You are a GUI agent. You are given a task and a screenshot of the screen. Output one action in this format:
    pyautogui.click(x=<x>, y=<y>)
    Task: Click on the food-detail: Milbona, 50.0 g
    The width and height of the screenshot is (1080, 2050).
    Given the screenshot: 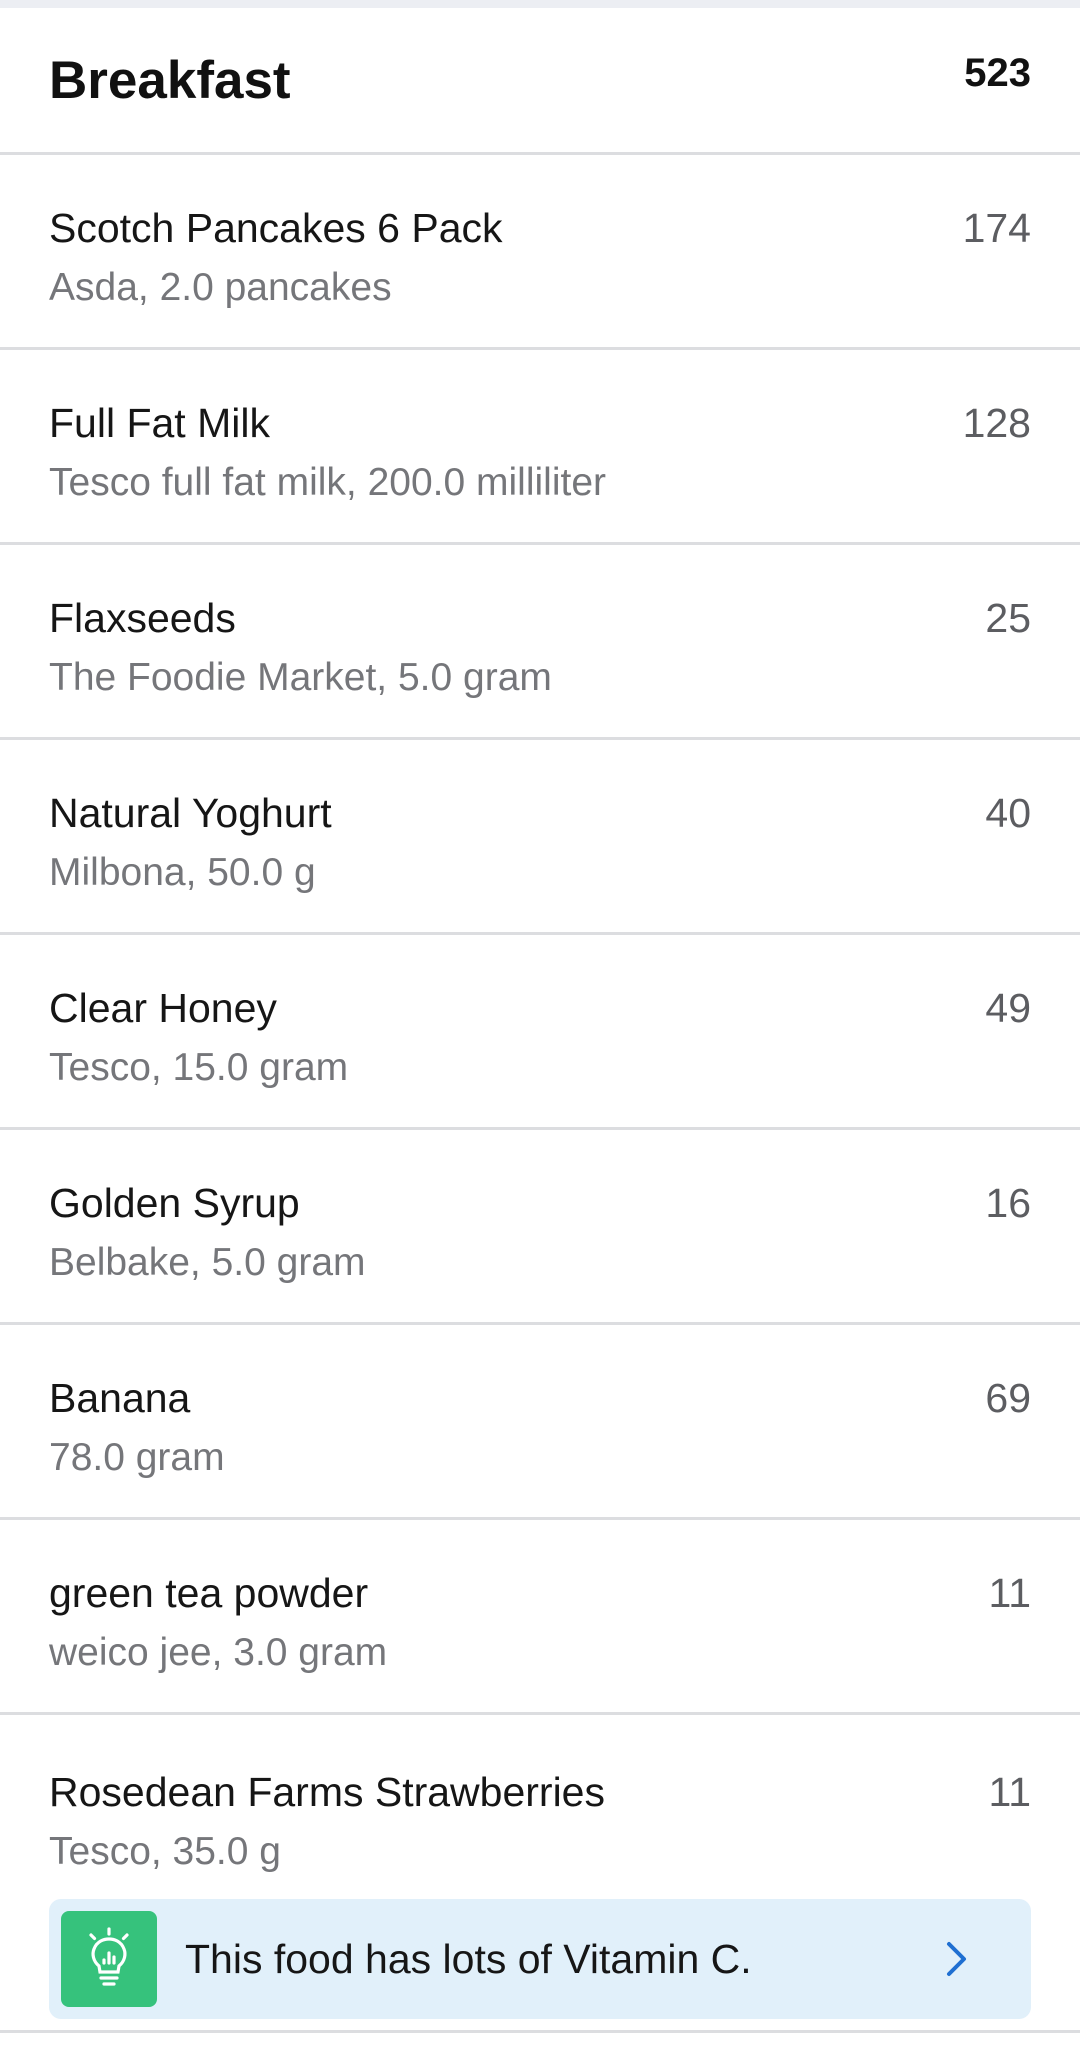 What is the action you would take?
    pyautogui.click(x=182, y=872)
    